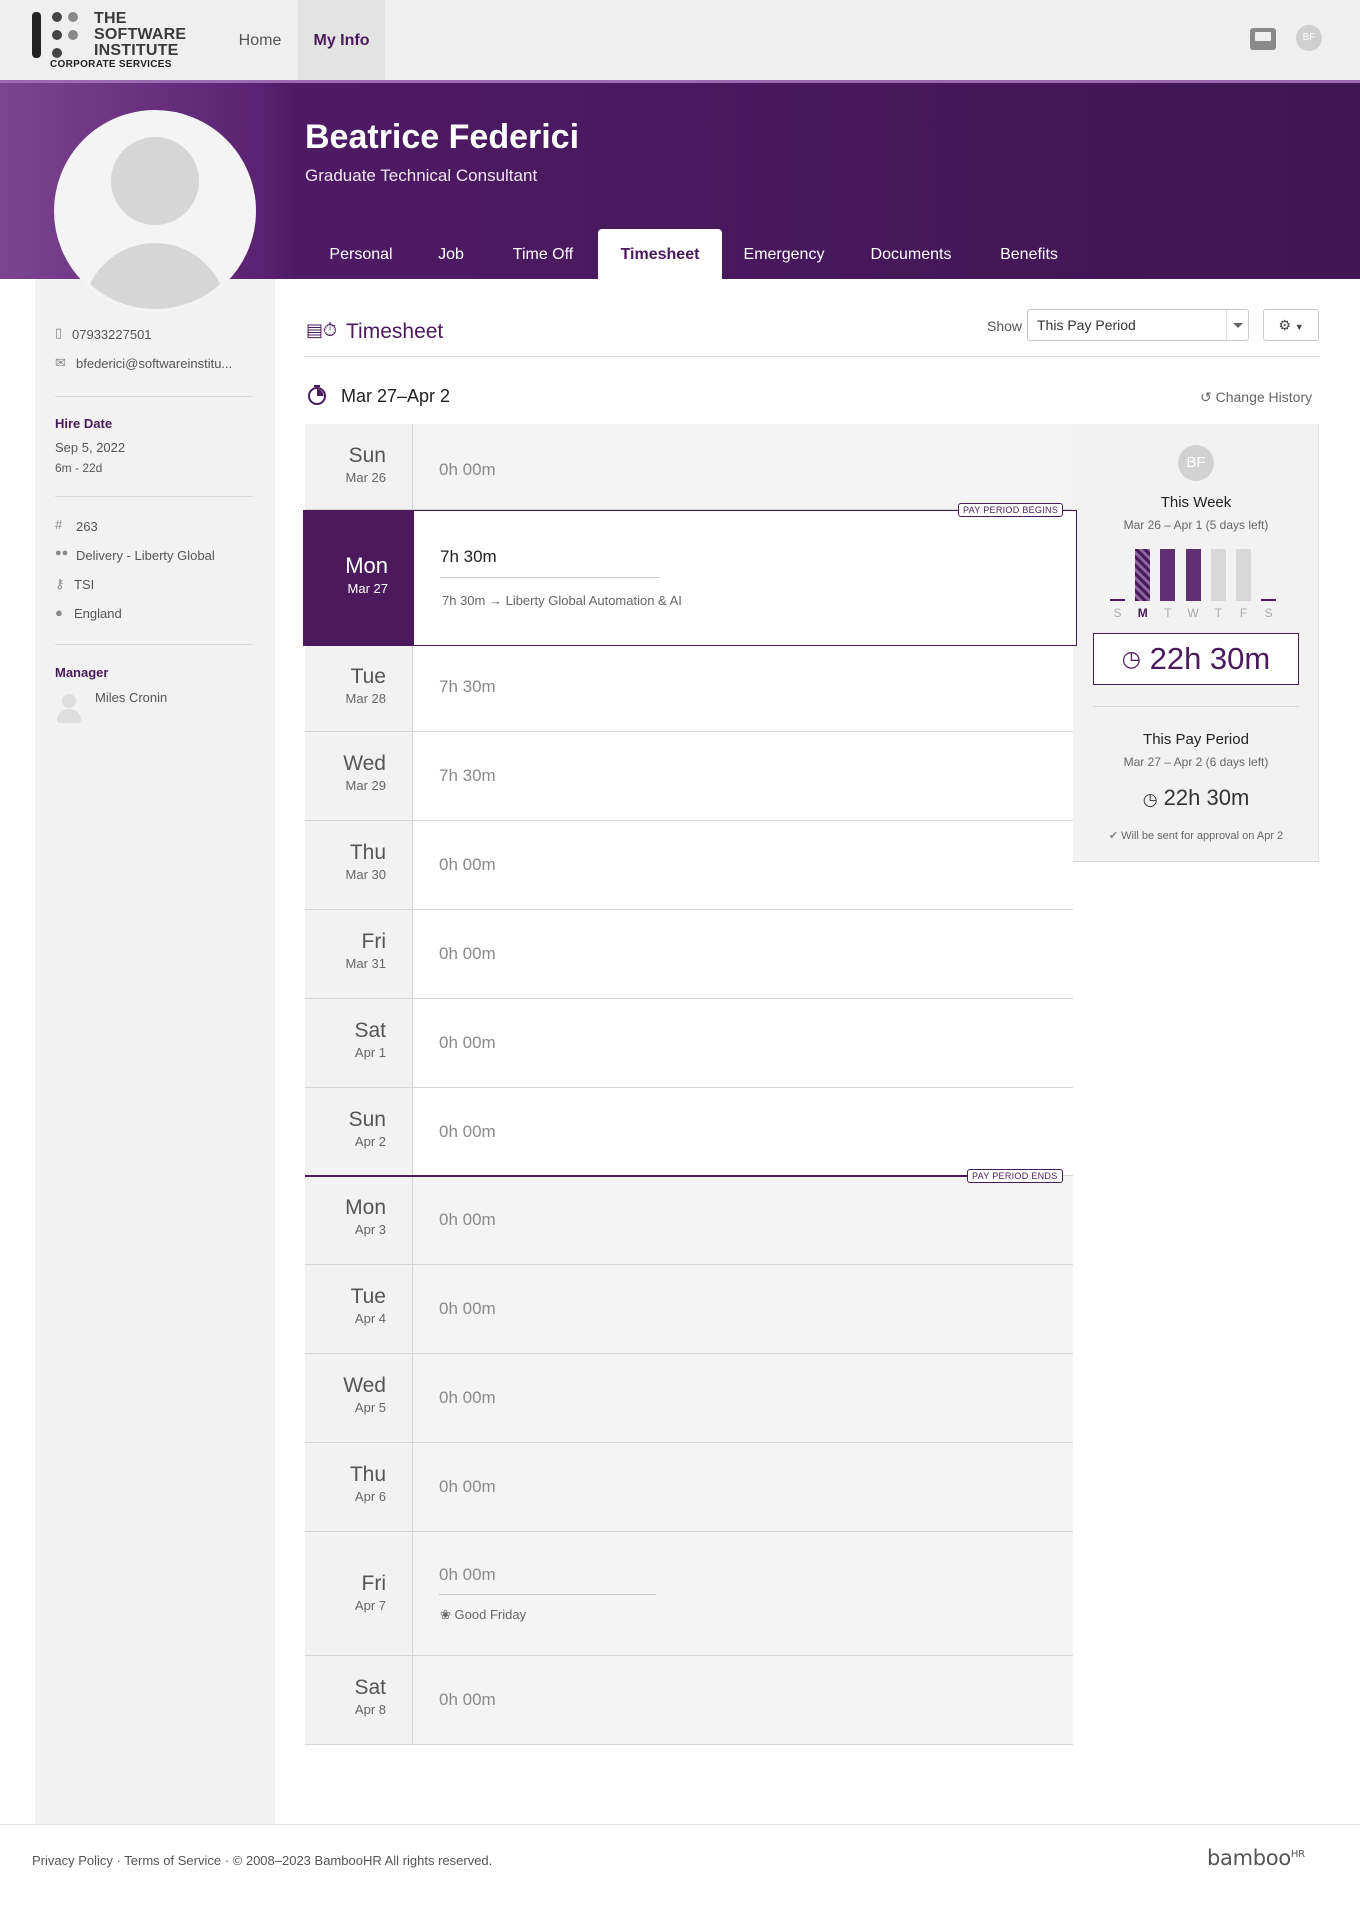 This screenshot has height=1916, width=1360. I want to click on show-label: Show, so click(1005, 326).